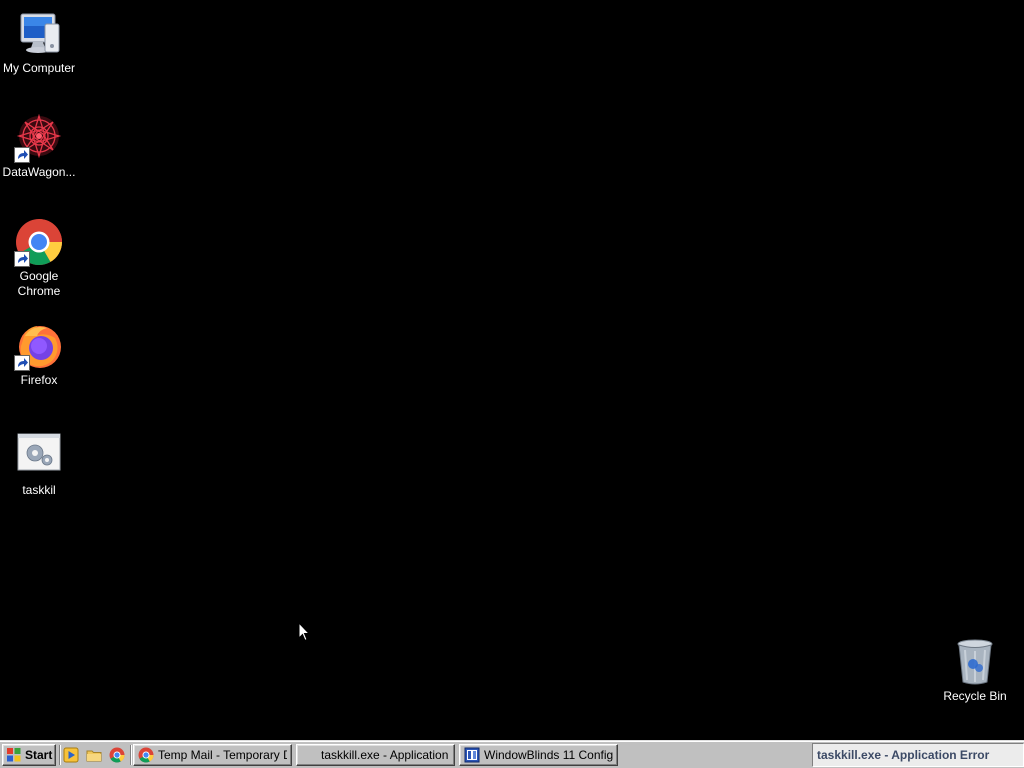  I want to click on desktop-icon-recycle-bin: Recycle Bin, so click(975, 671).